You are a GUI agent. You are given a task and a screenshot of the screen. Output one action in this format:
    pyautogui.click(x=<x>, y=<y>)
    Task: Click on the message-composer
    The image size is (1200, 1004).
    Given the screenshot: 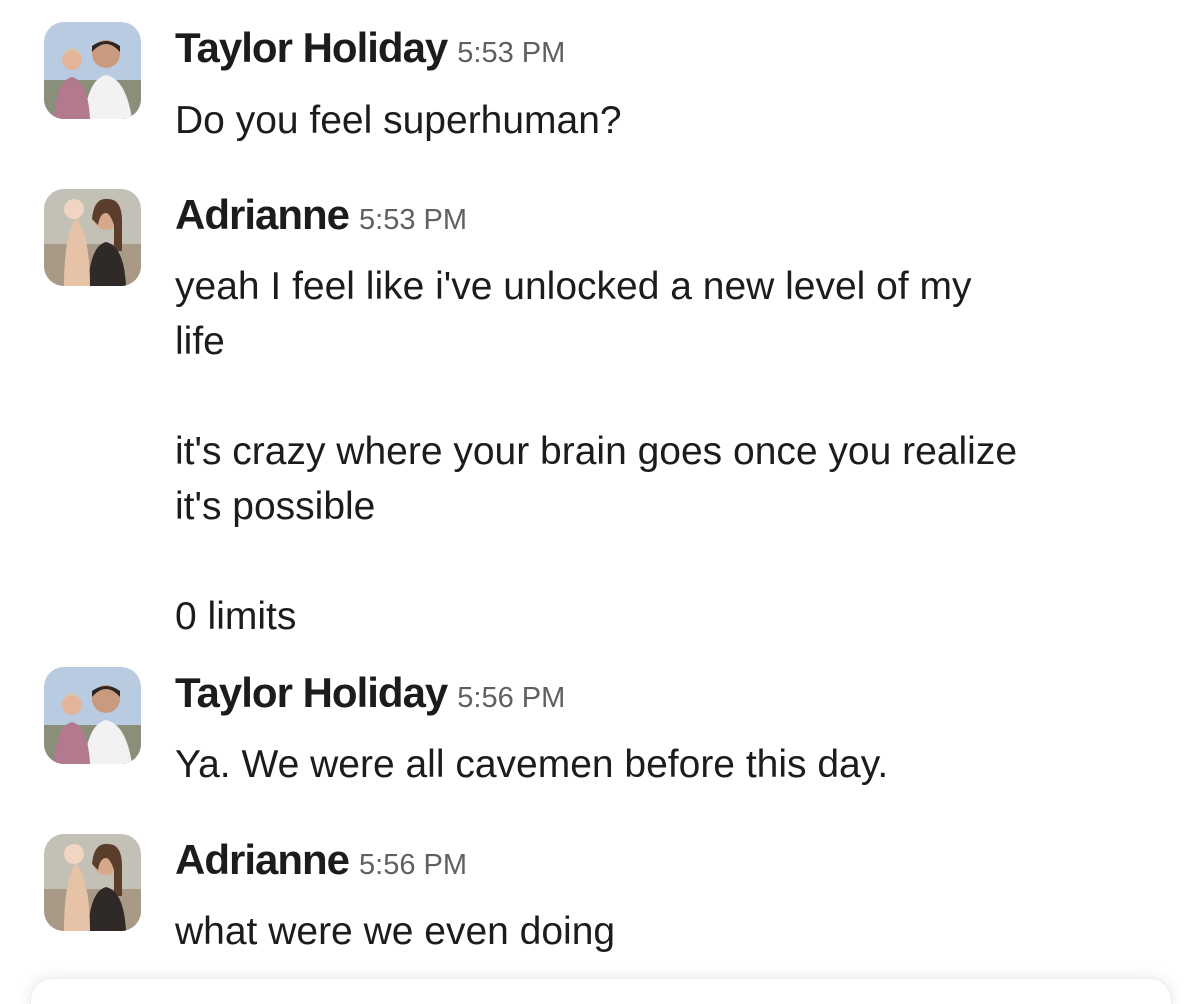 What is the action you would take?
    pyautogui.click(x=601, y=991)
    